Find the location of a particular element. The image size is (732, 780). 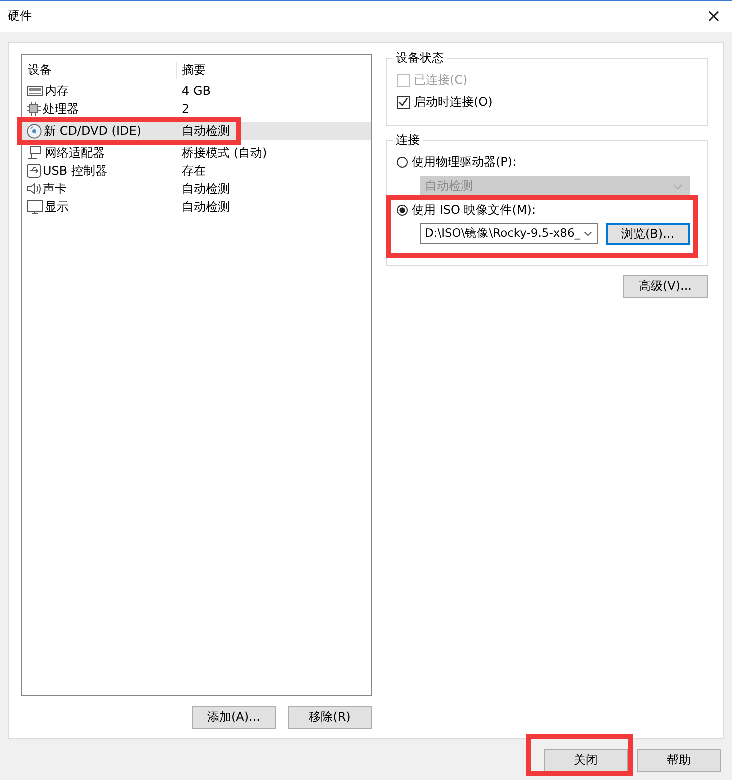

footer-button: 关闭 is located at coordinates (586, 760).